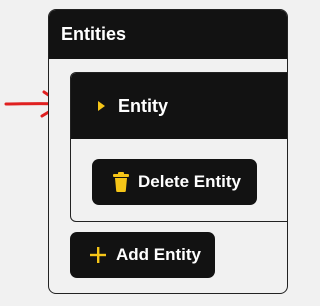 Image resolution: width=320 pixels, height=306 pixels. What do you see at coordinates (98, 255) in the screenshot?
I see `plus-icon` at bounding box center [98, 255].